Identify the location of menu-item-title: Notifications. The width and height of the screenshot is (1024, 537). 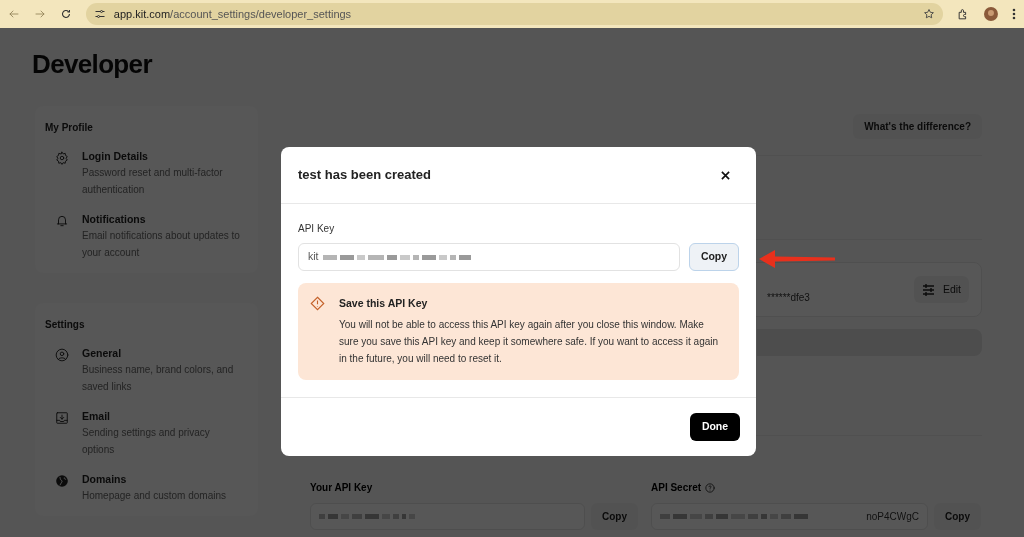
(162, 219).